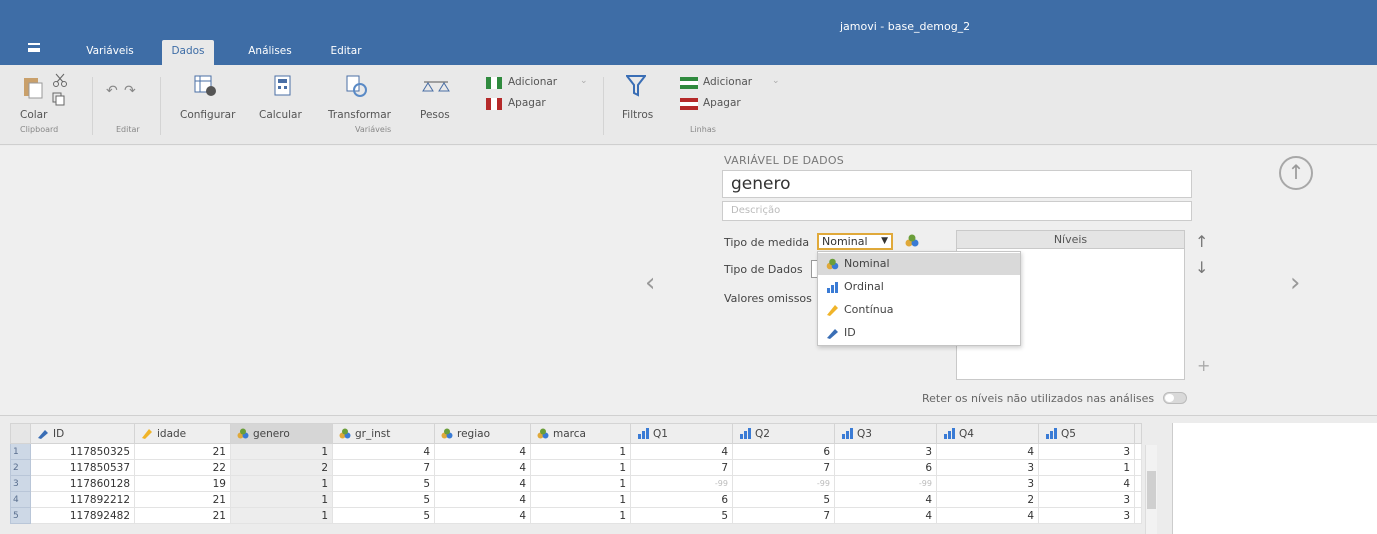 The image size is (1377, 534). I want to click on setup-icon, so click(206, 86).